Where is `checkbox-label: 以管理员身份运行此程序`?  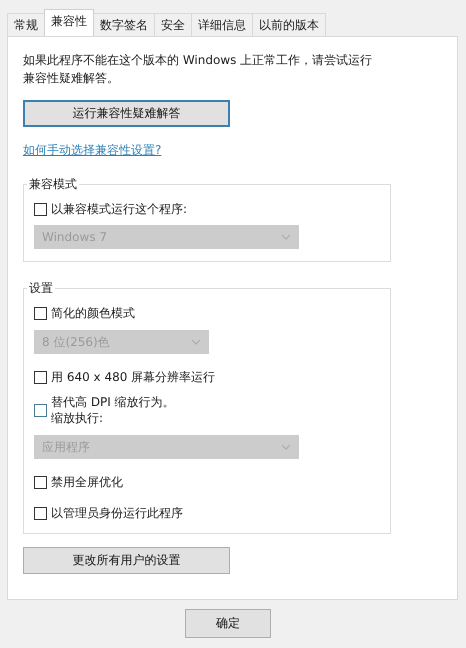 checkbox-label: 以管理员身份运行此程序 is located at coordinates (117, 513).